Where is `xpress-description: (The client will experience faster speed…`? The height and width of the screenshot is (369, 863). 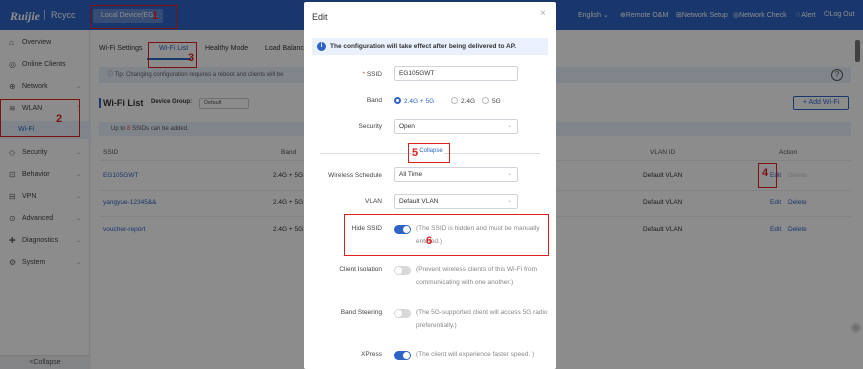
xpress-description: (The client will experience faster speed… is located at coordinates (475, 354).